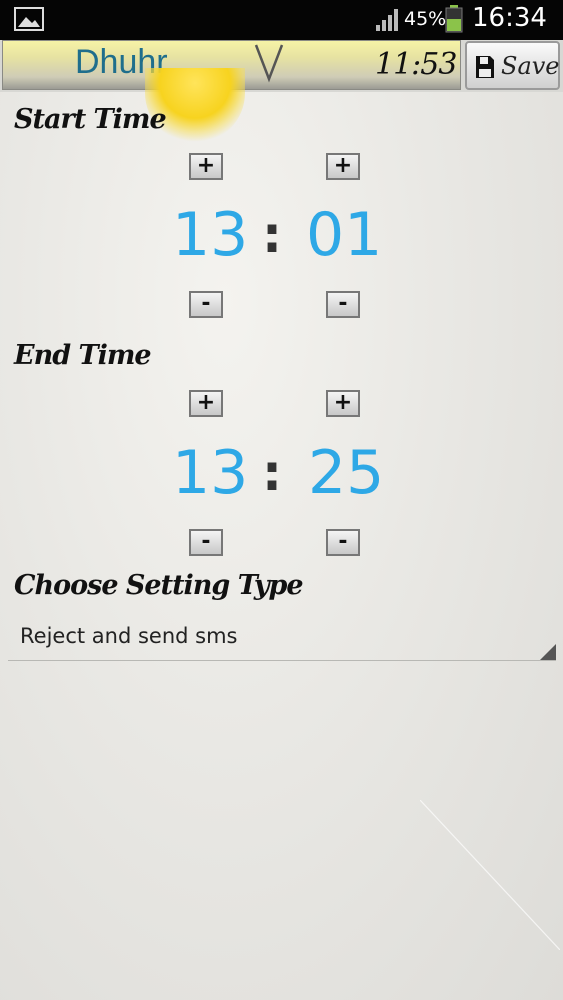 The height and width of the screenshot is (1000, 563). What do you see at coordinates (206, 542) in the screenshot?
I see `end-hour-minus-button: -` at bounding box center [206, 542].